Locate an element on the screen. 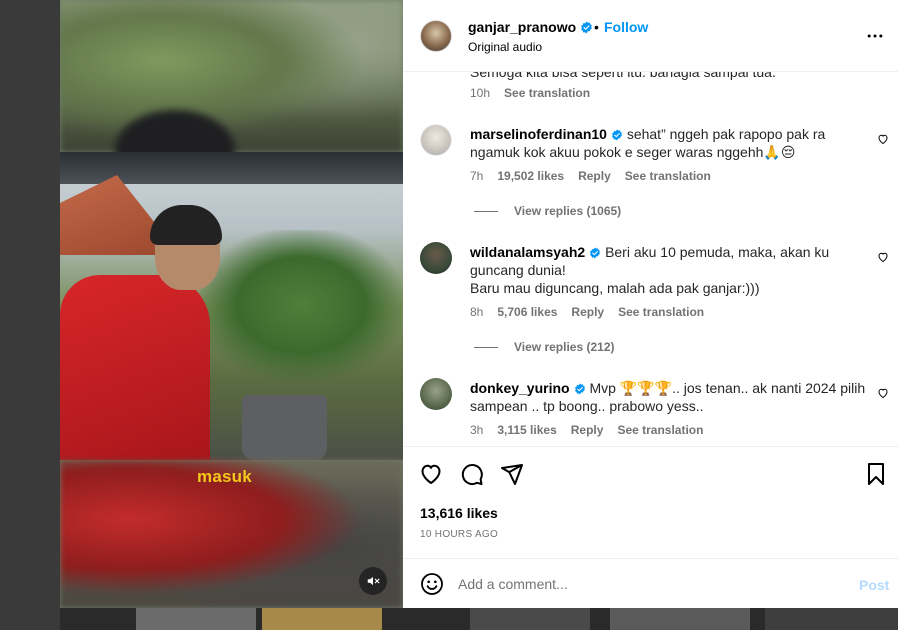 This screenshot has width=898, height=630. follow-button: Follow is located at coordinates (626, 27).